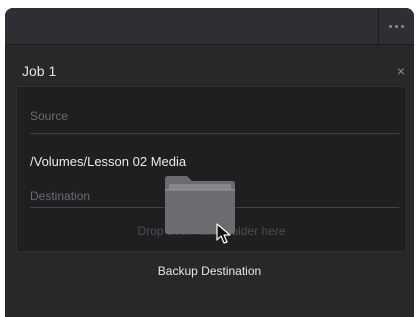  Describe the element at coordinates (49, 116) in the screenshot. I see `source-label: Source` at that location.